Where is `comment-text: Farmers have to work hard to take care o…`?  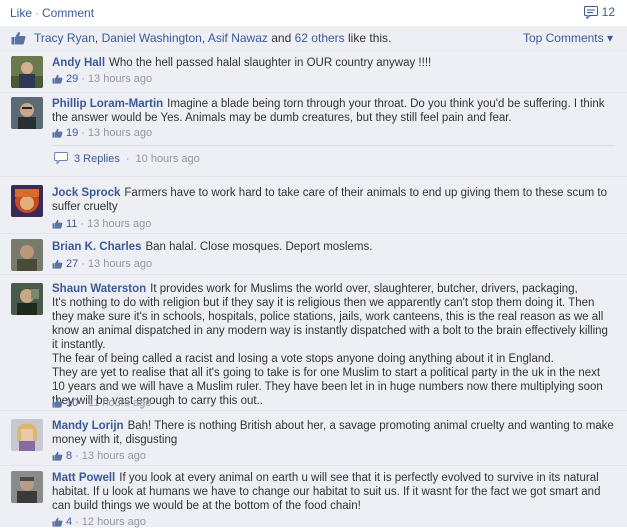 comment-text: Farmers have to work hard to take care o… is located at coordinates (330, 200).